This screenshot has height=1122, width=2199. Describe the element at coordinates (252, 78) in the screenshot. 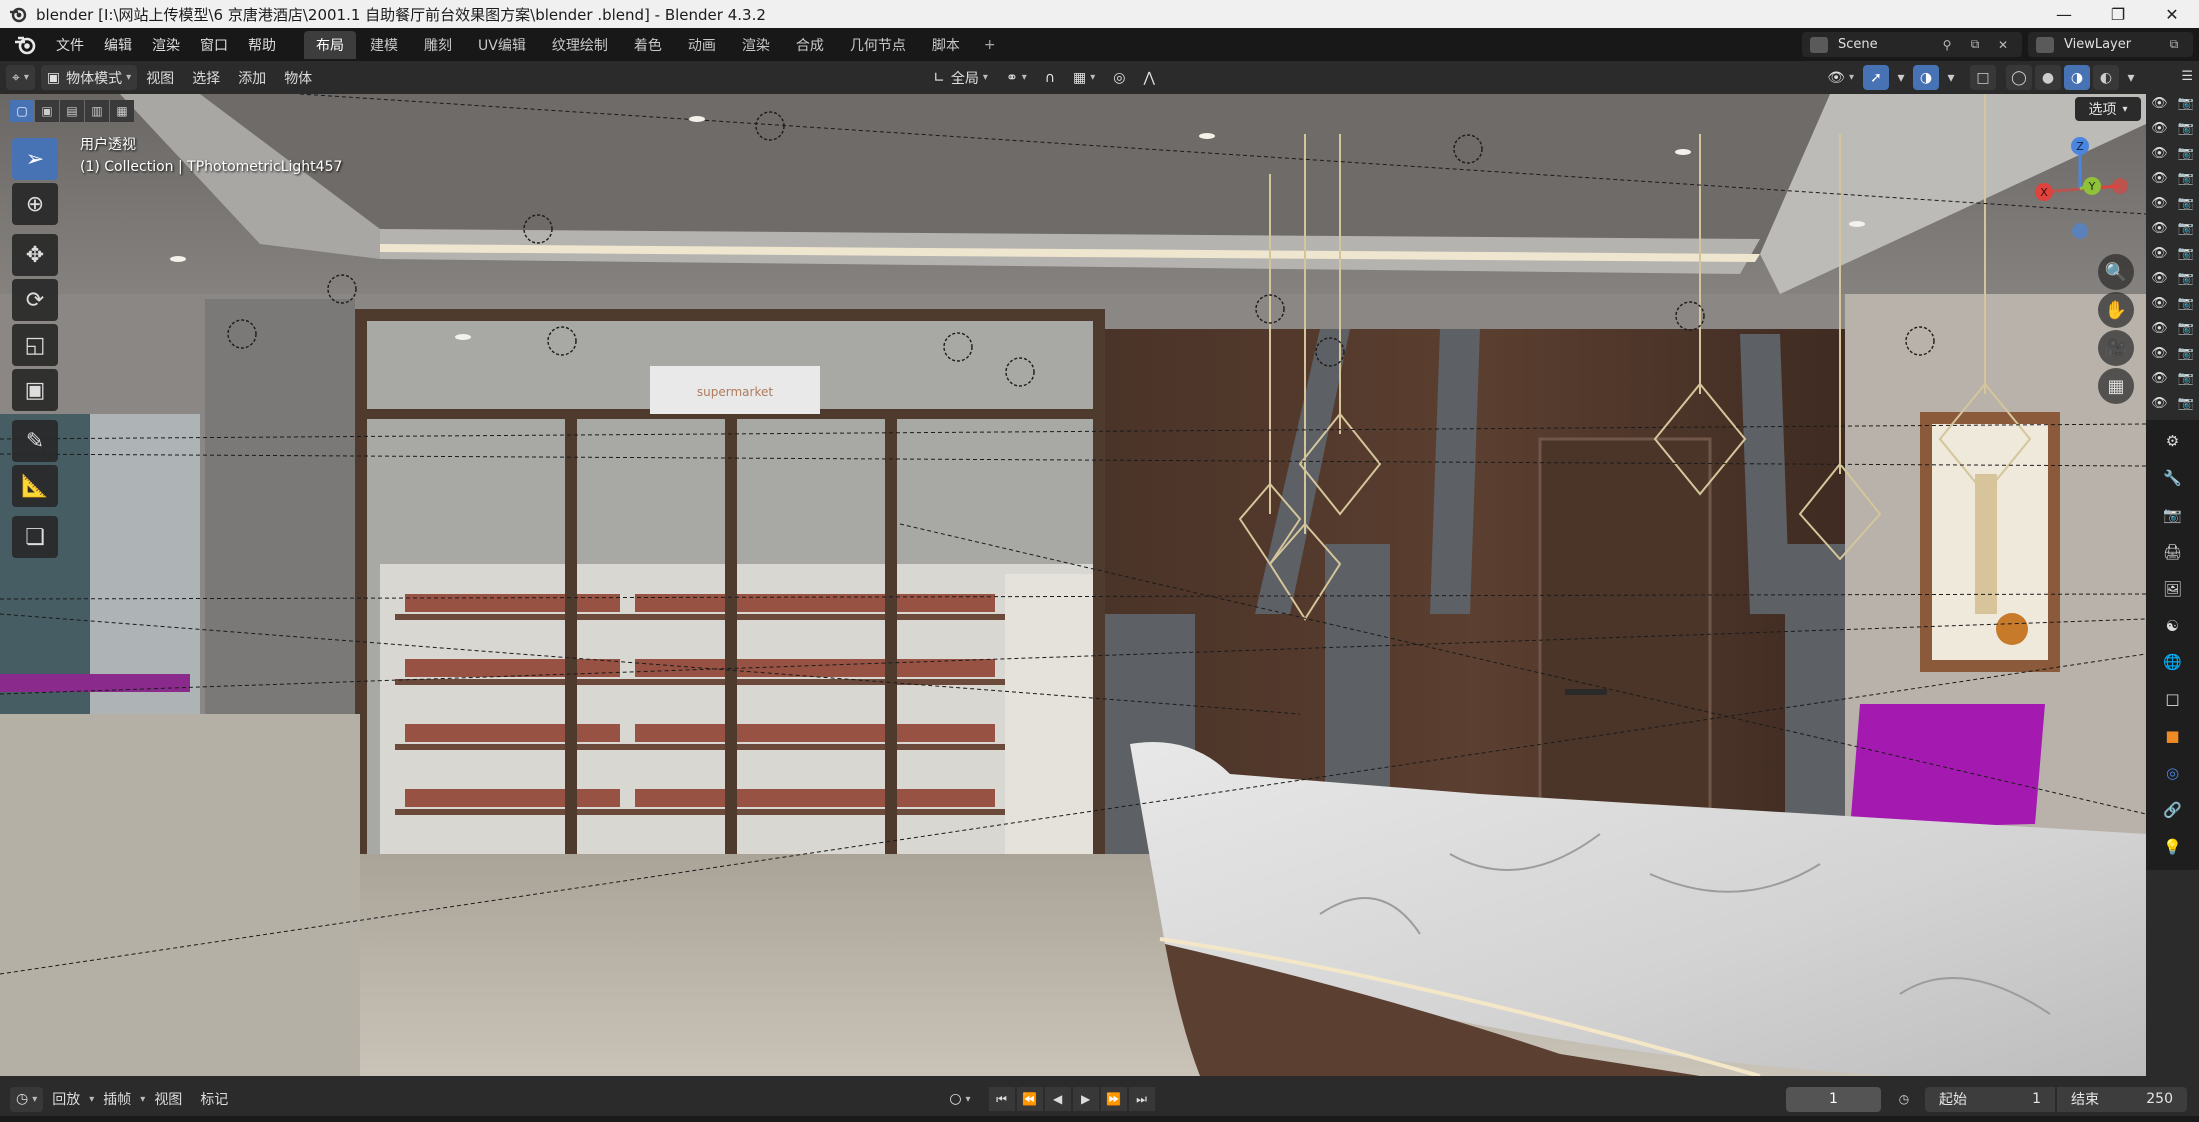

I see `menu-add: 添加` at that location.